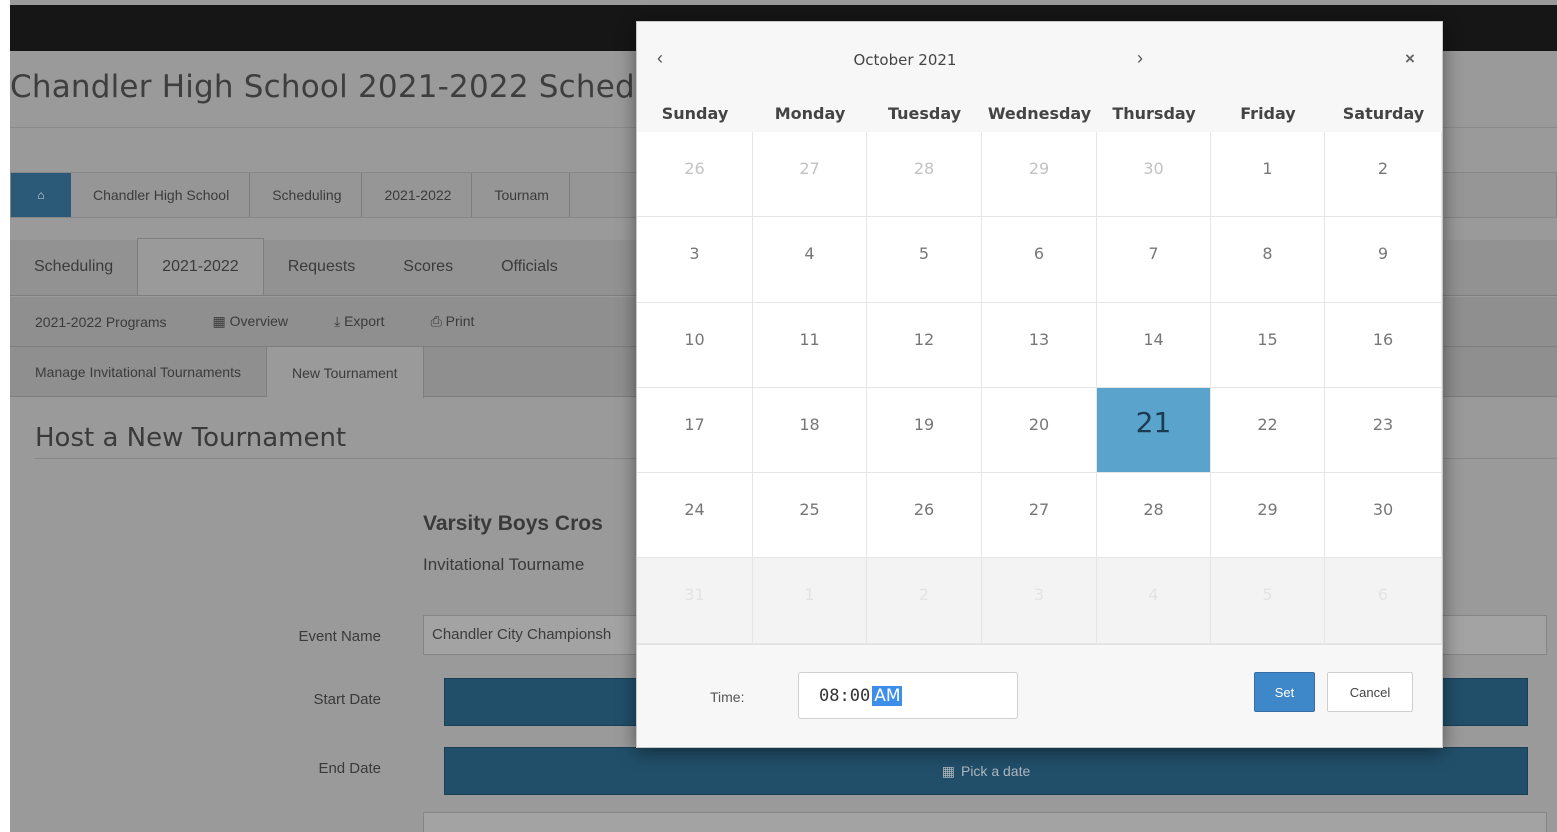 The height and width of the screenshot is (832, 1557). Describe the element at coordinates (660, 58) in the screenshot. I see `chevron-left-icon: ‹` at that location.